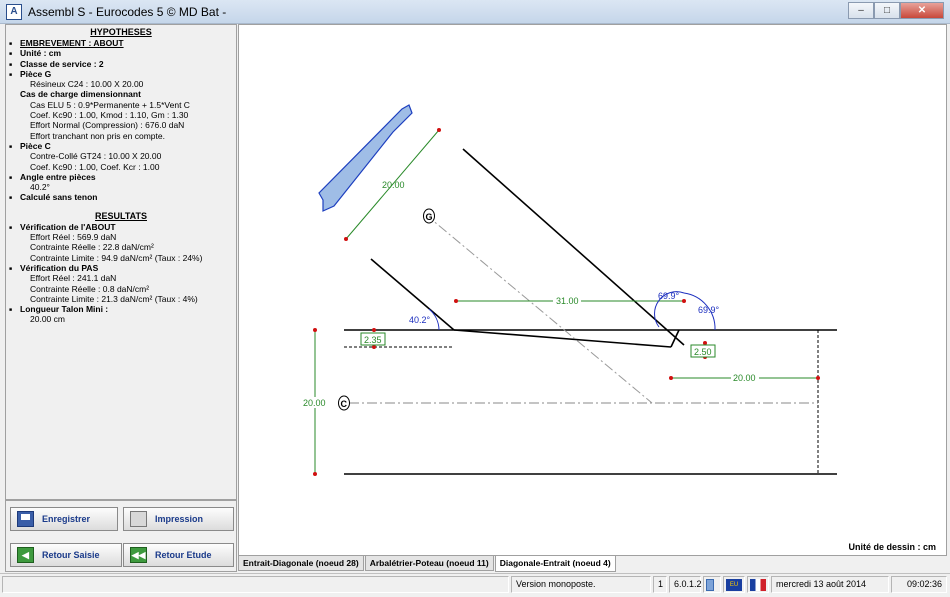 The height and width of the screenshot is (597, 950). I want to click on hypothesis-line: Angle entre pièces, so click(121, 178).